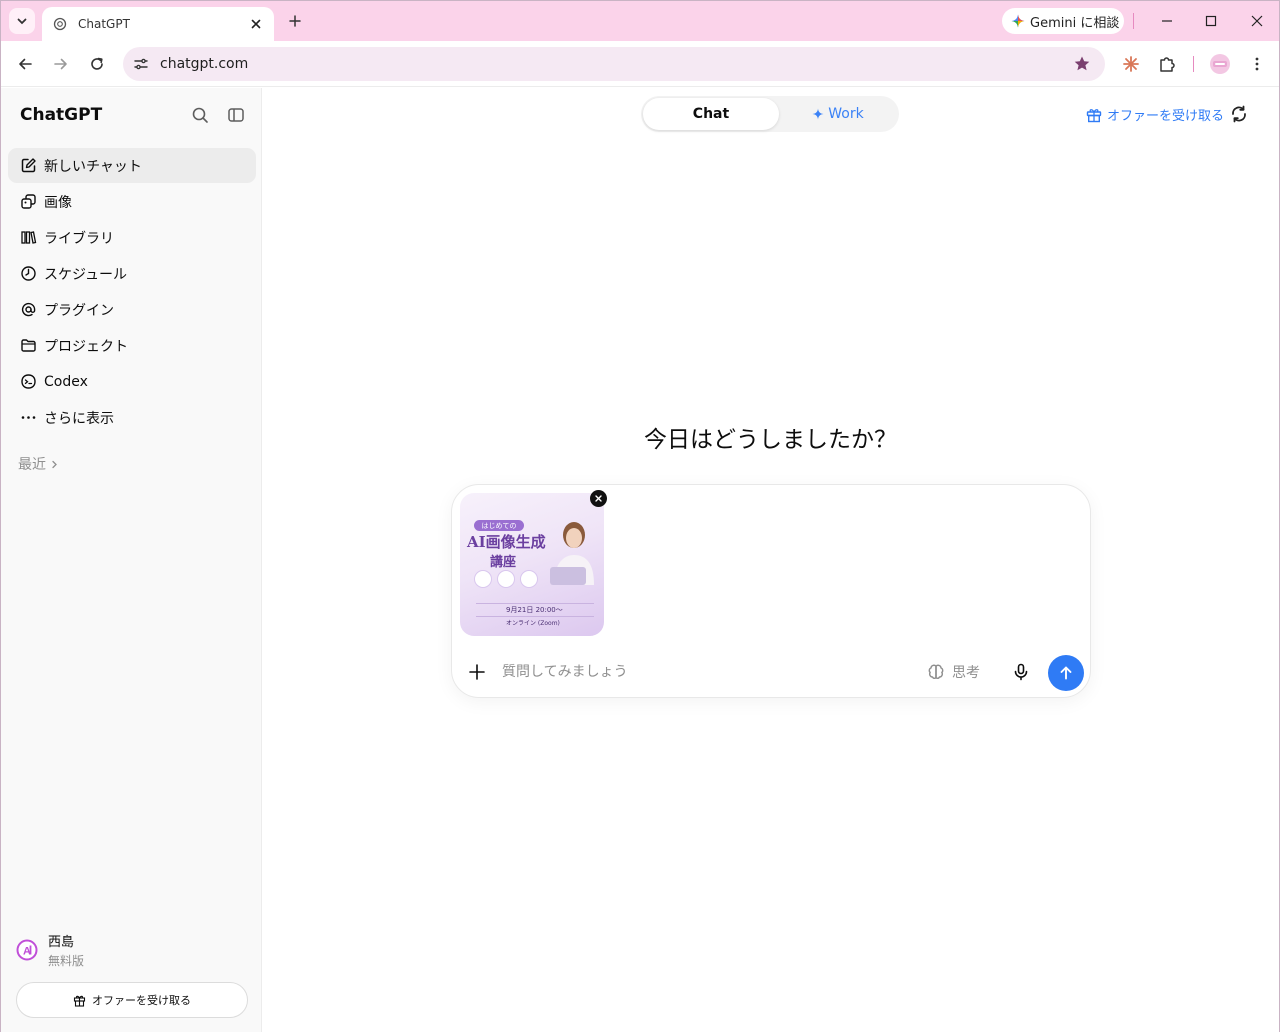 Image resolution: width=1280 pixels, height=1032 pixels. What do you see at coordinates (141, 1000) in the screenshot?
I see `sidebar-offer-label: オファーを受け取る` at bounding box center [141, 1000].